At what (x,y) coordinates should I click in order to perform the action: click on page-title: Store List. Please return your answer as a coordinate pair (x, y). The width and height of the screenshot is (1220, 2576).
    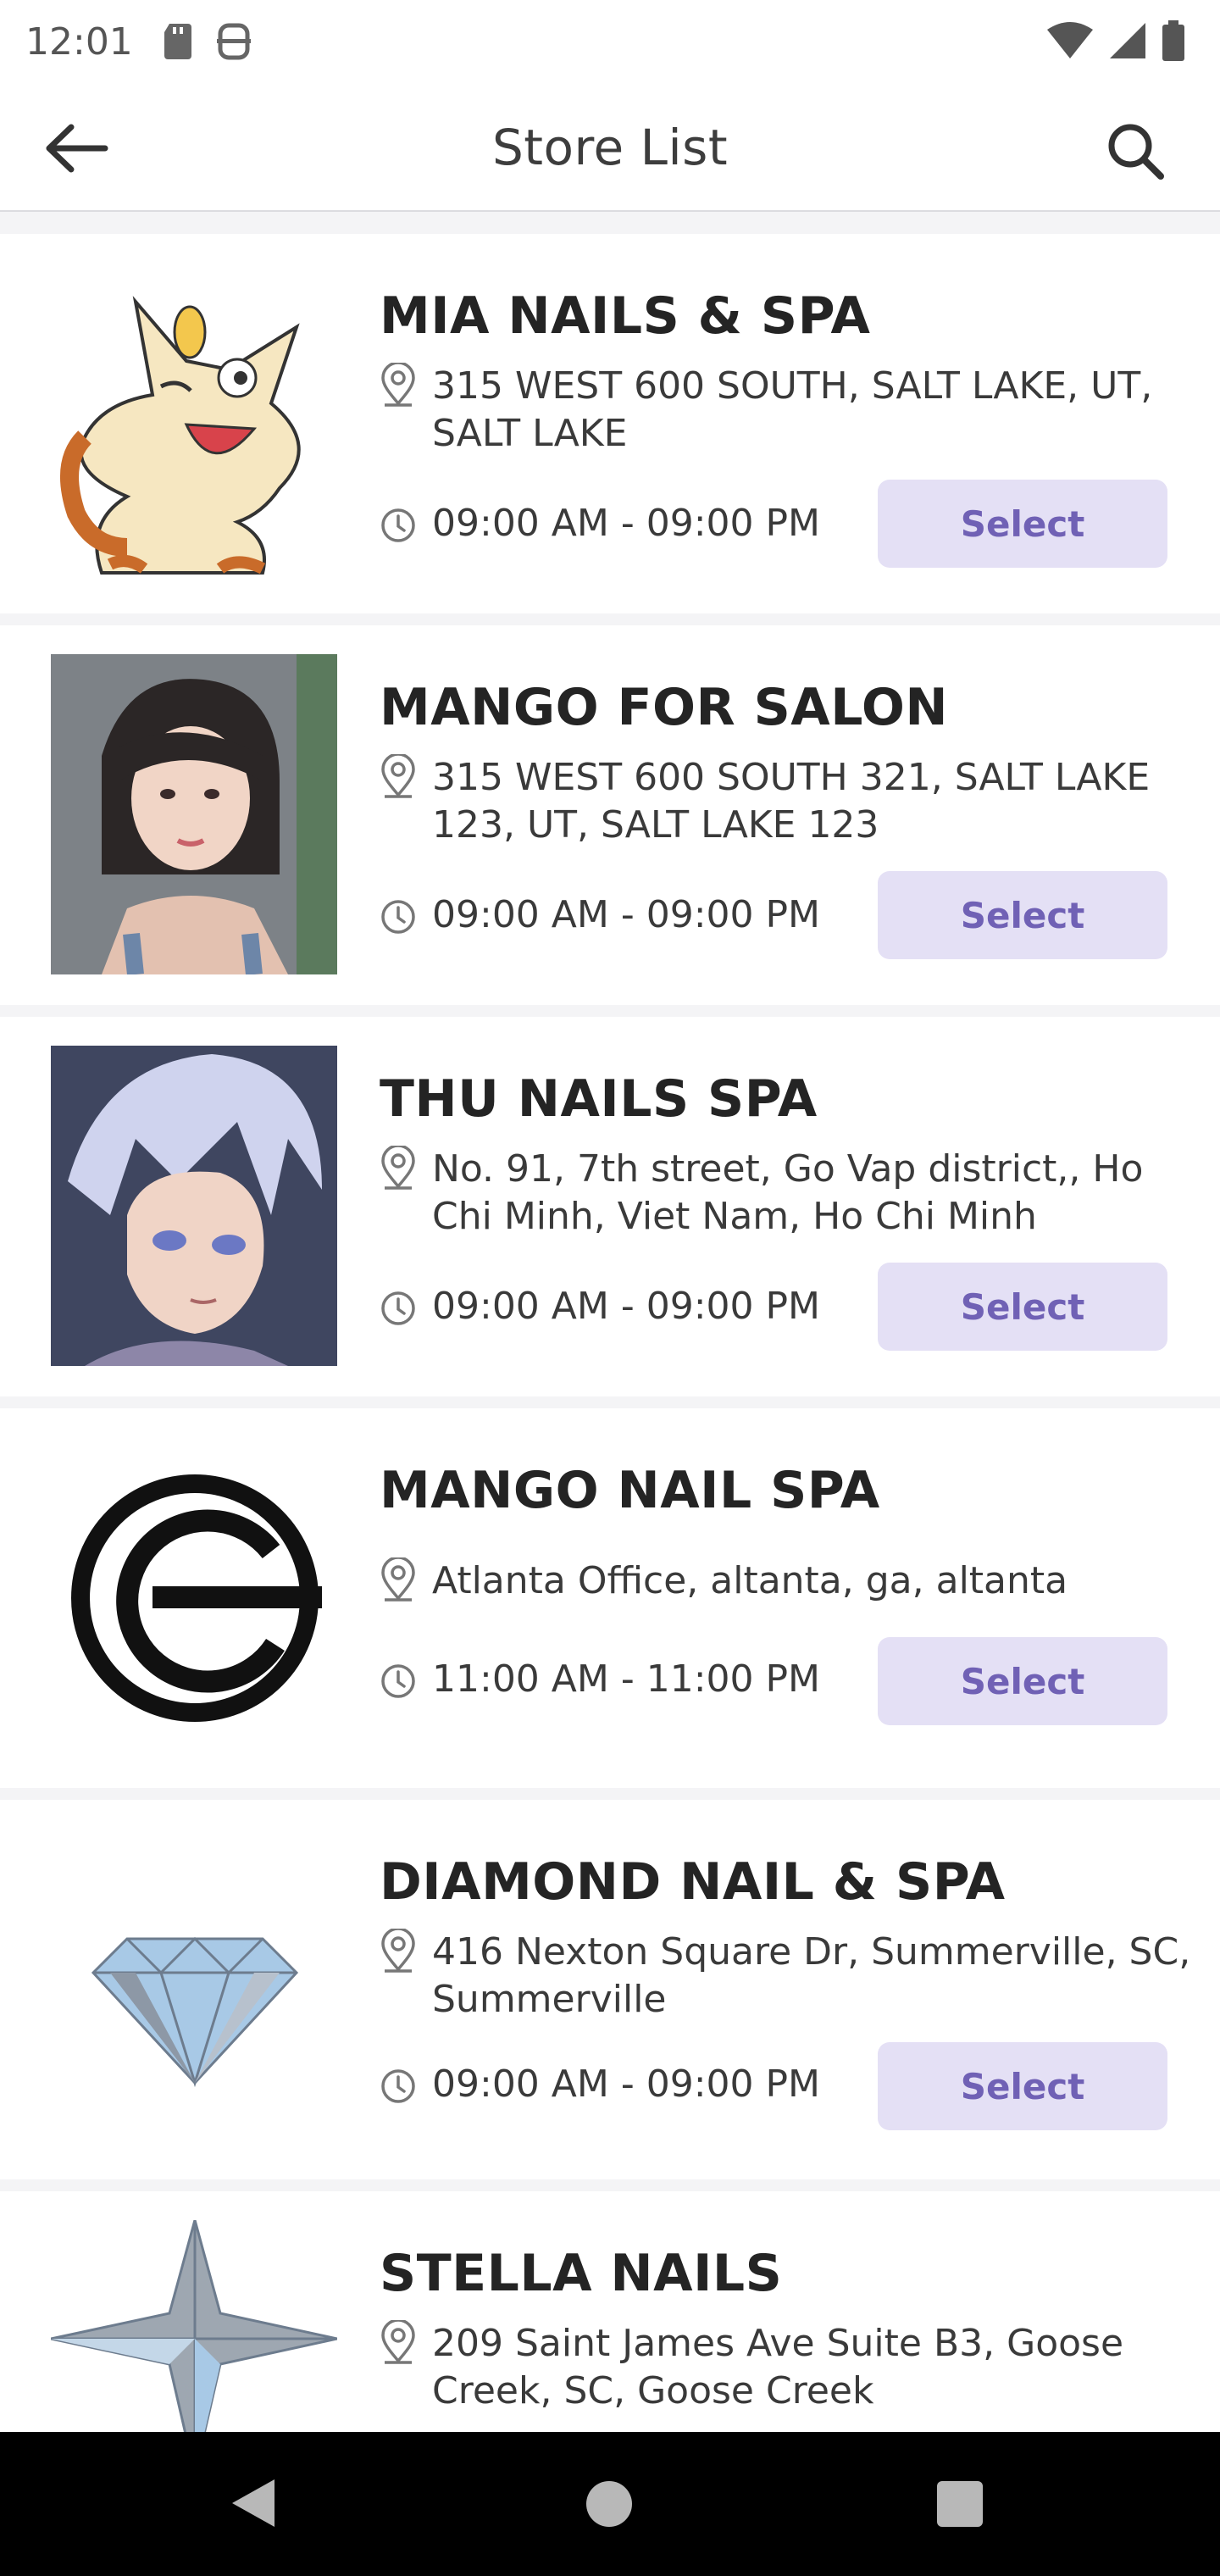
    Looking at the image, I should click on (610, 147).